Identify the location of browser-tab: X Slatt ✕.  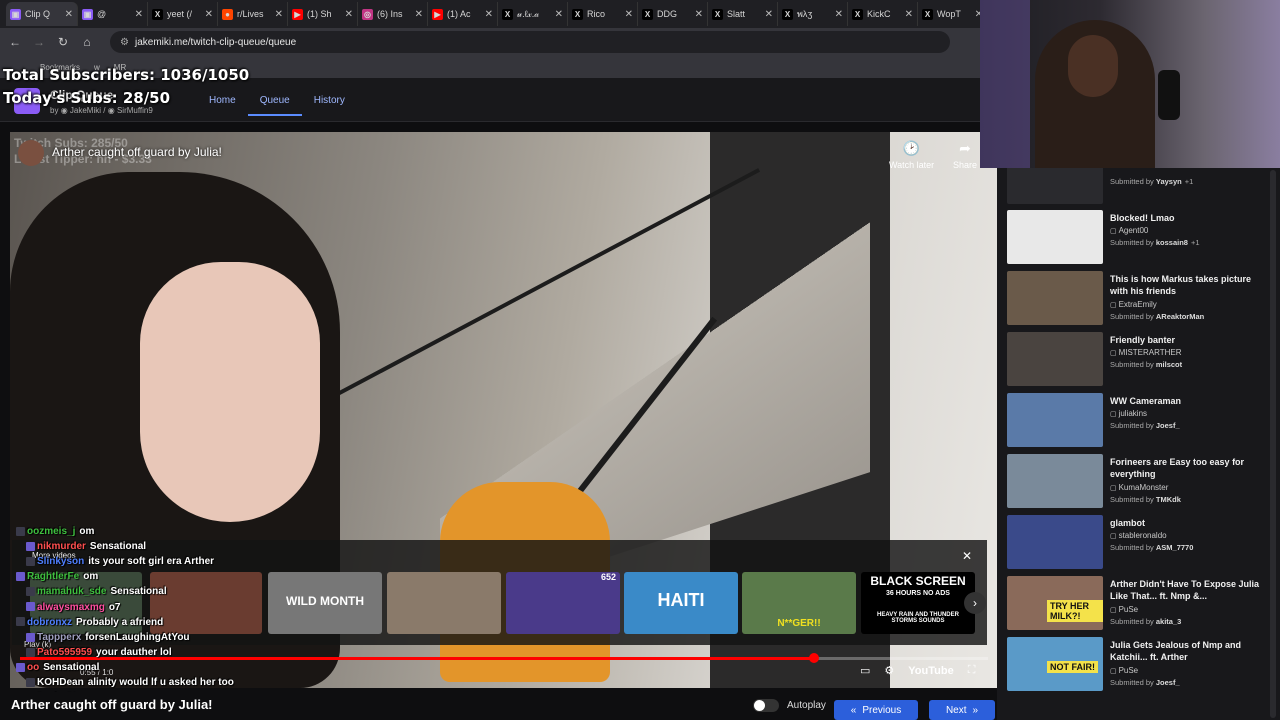
(743, 14).